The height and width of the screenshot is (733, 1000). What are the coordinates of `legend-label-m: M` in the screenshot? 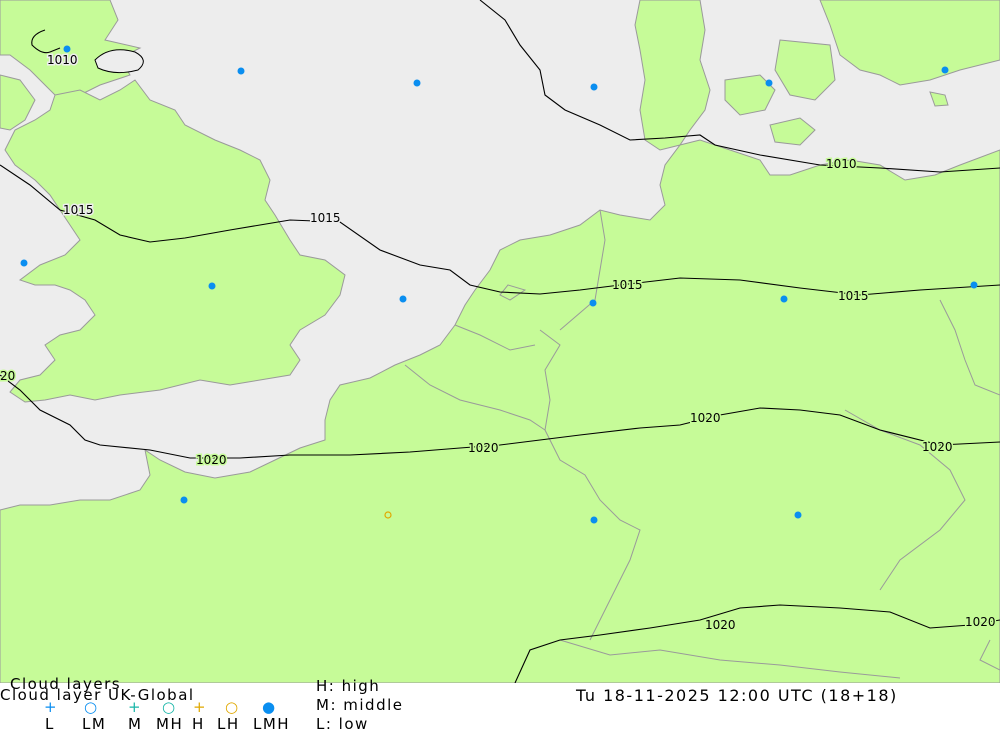 It's located at (135, 724).